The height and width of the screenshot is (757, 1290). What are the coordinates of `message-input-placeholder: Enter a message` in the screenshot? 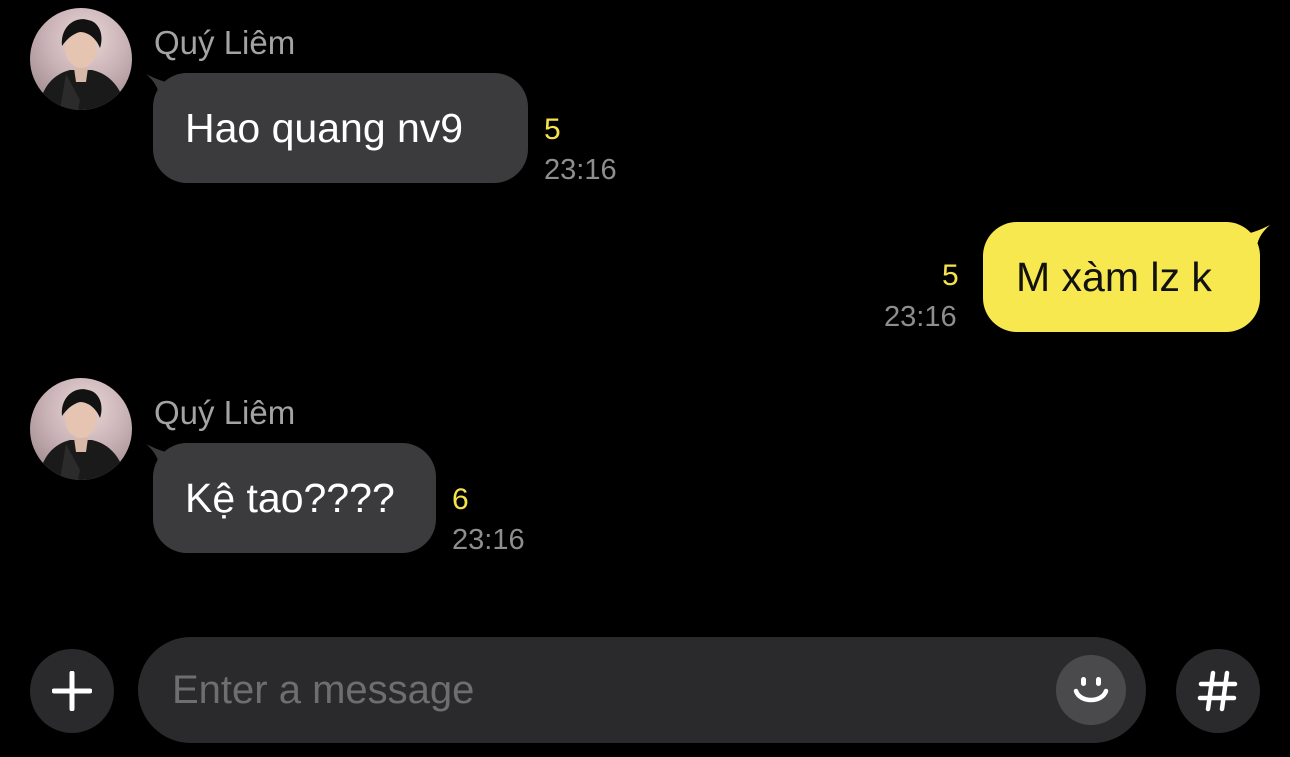 It's located at (323, 689).